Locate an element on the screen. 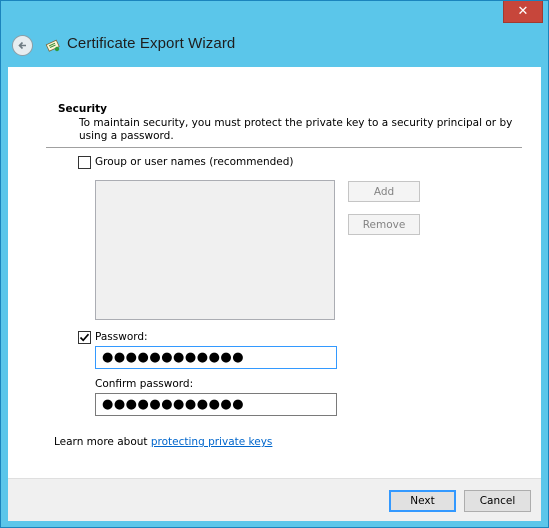  back-button is located at coordinates (22, 45).